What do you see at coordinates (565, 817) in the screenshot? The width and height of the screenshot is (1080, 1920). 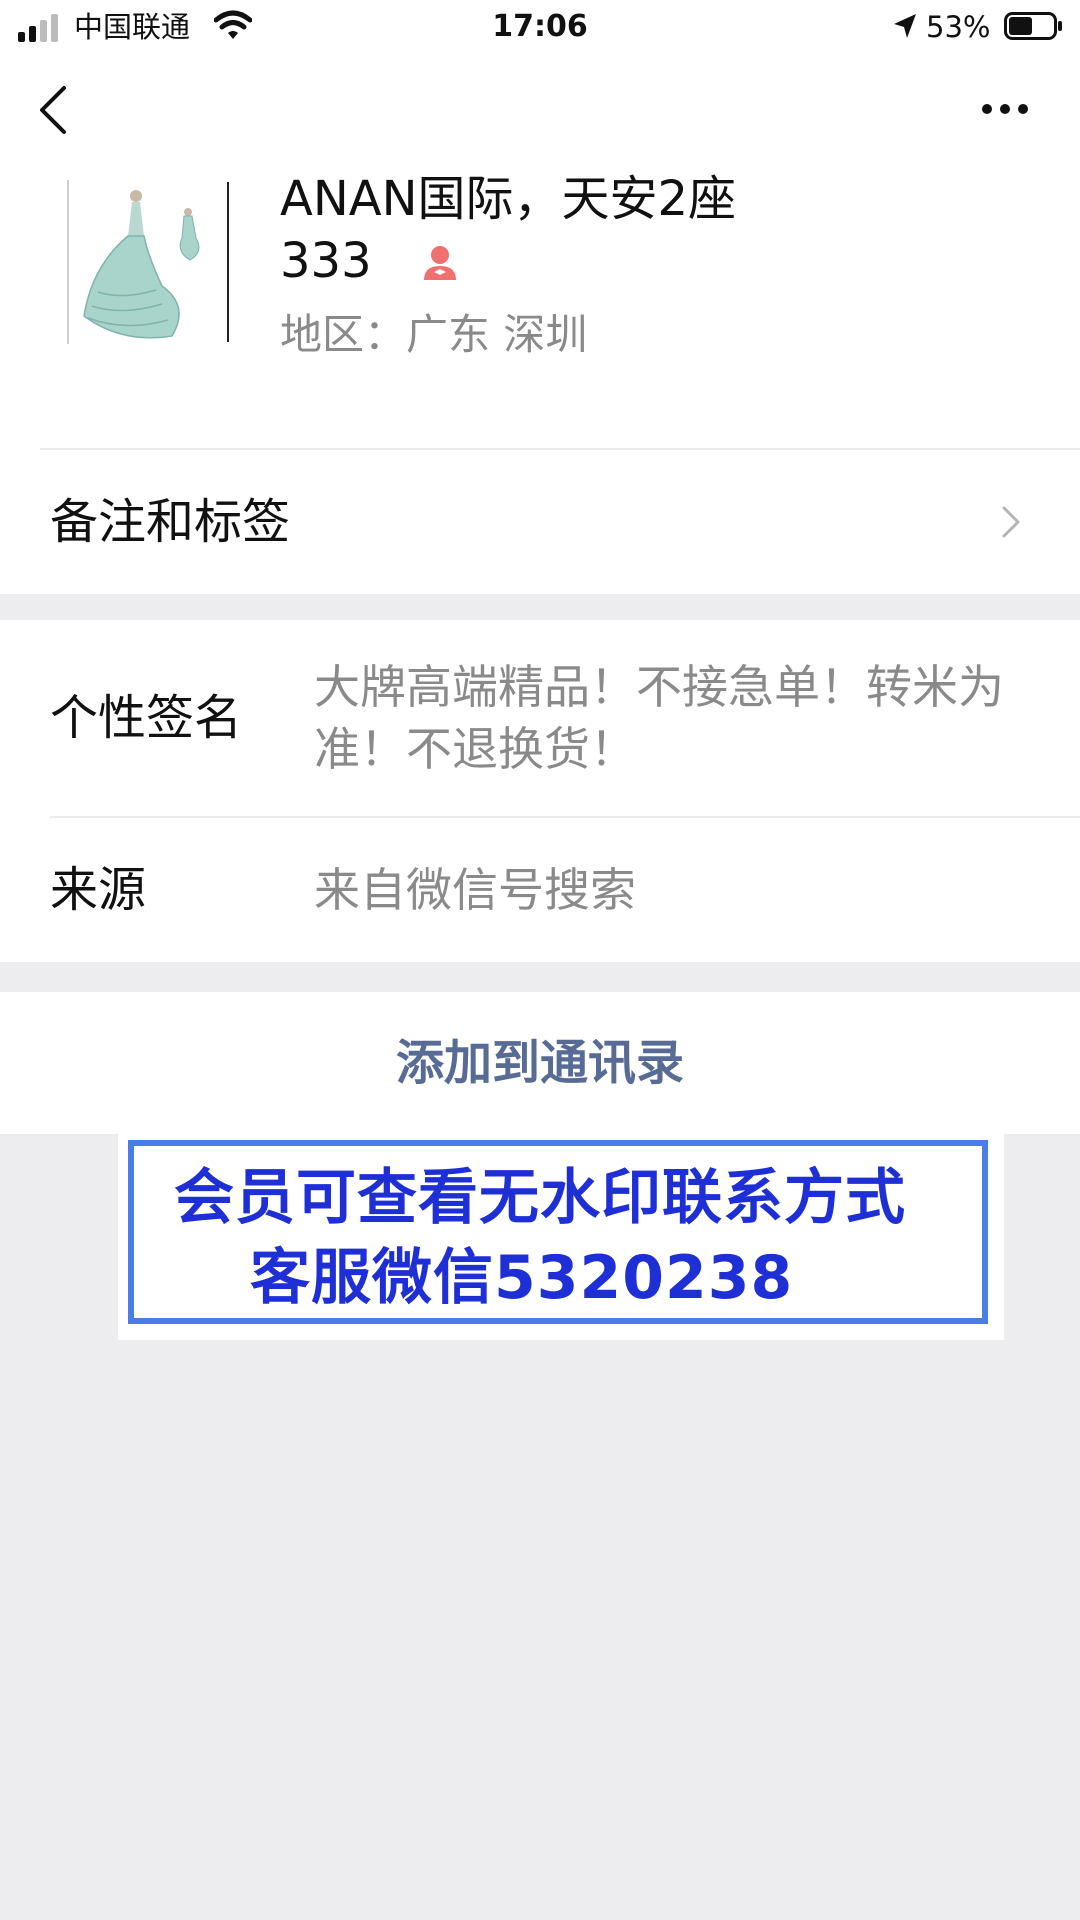 I see `divider` at bounding box center [565, 817].